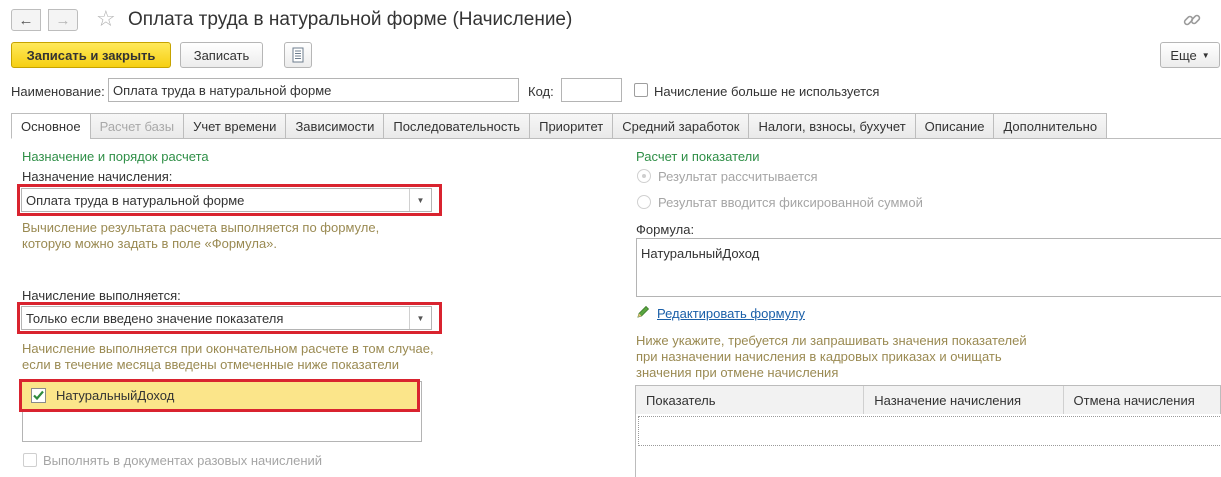 This screenshot has width=1221, height=477. What do you see at coordinates (115, 395) in the screenshot?
I see `indicator-item-label: НатуральныйДоход` at bounding box center [115, 395].